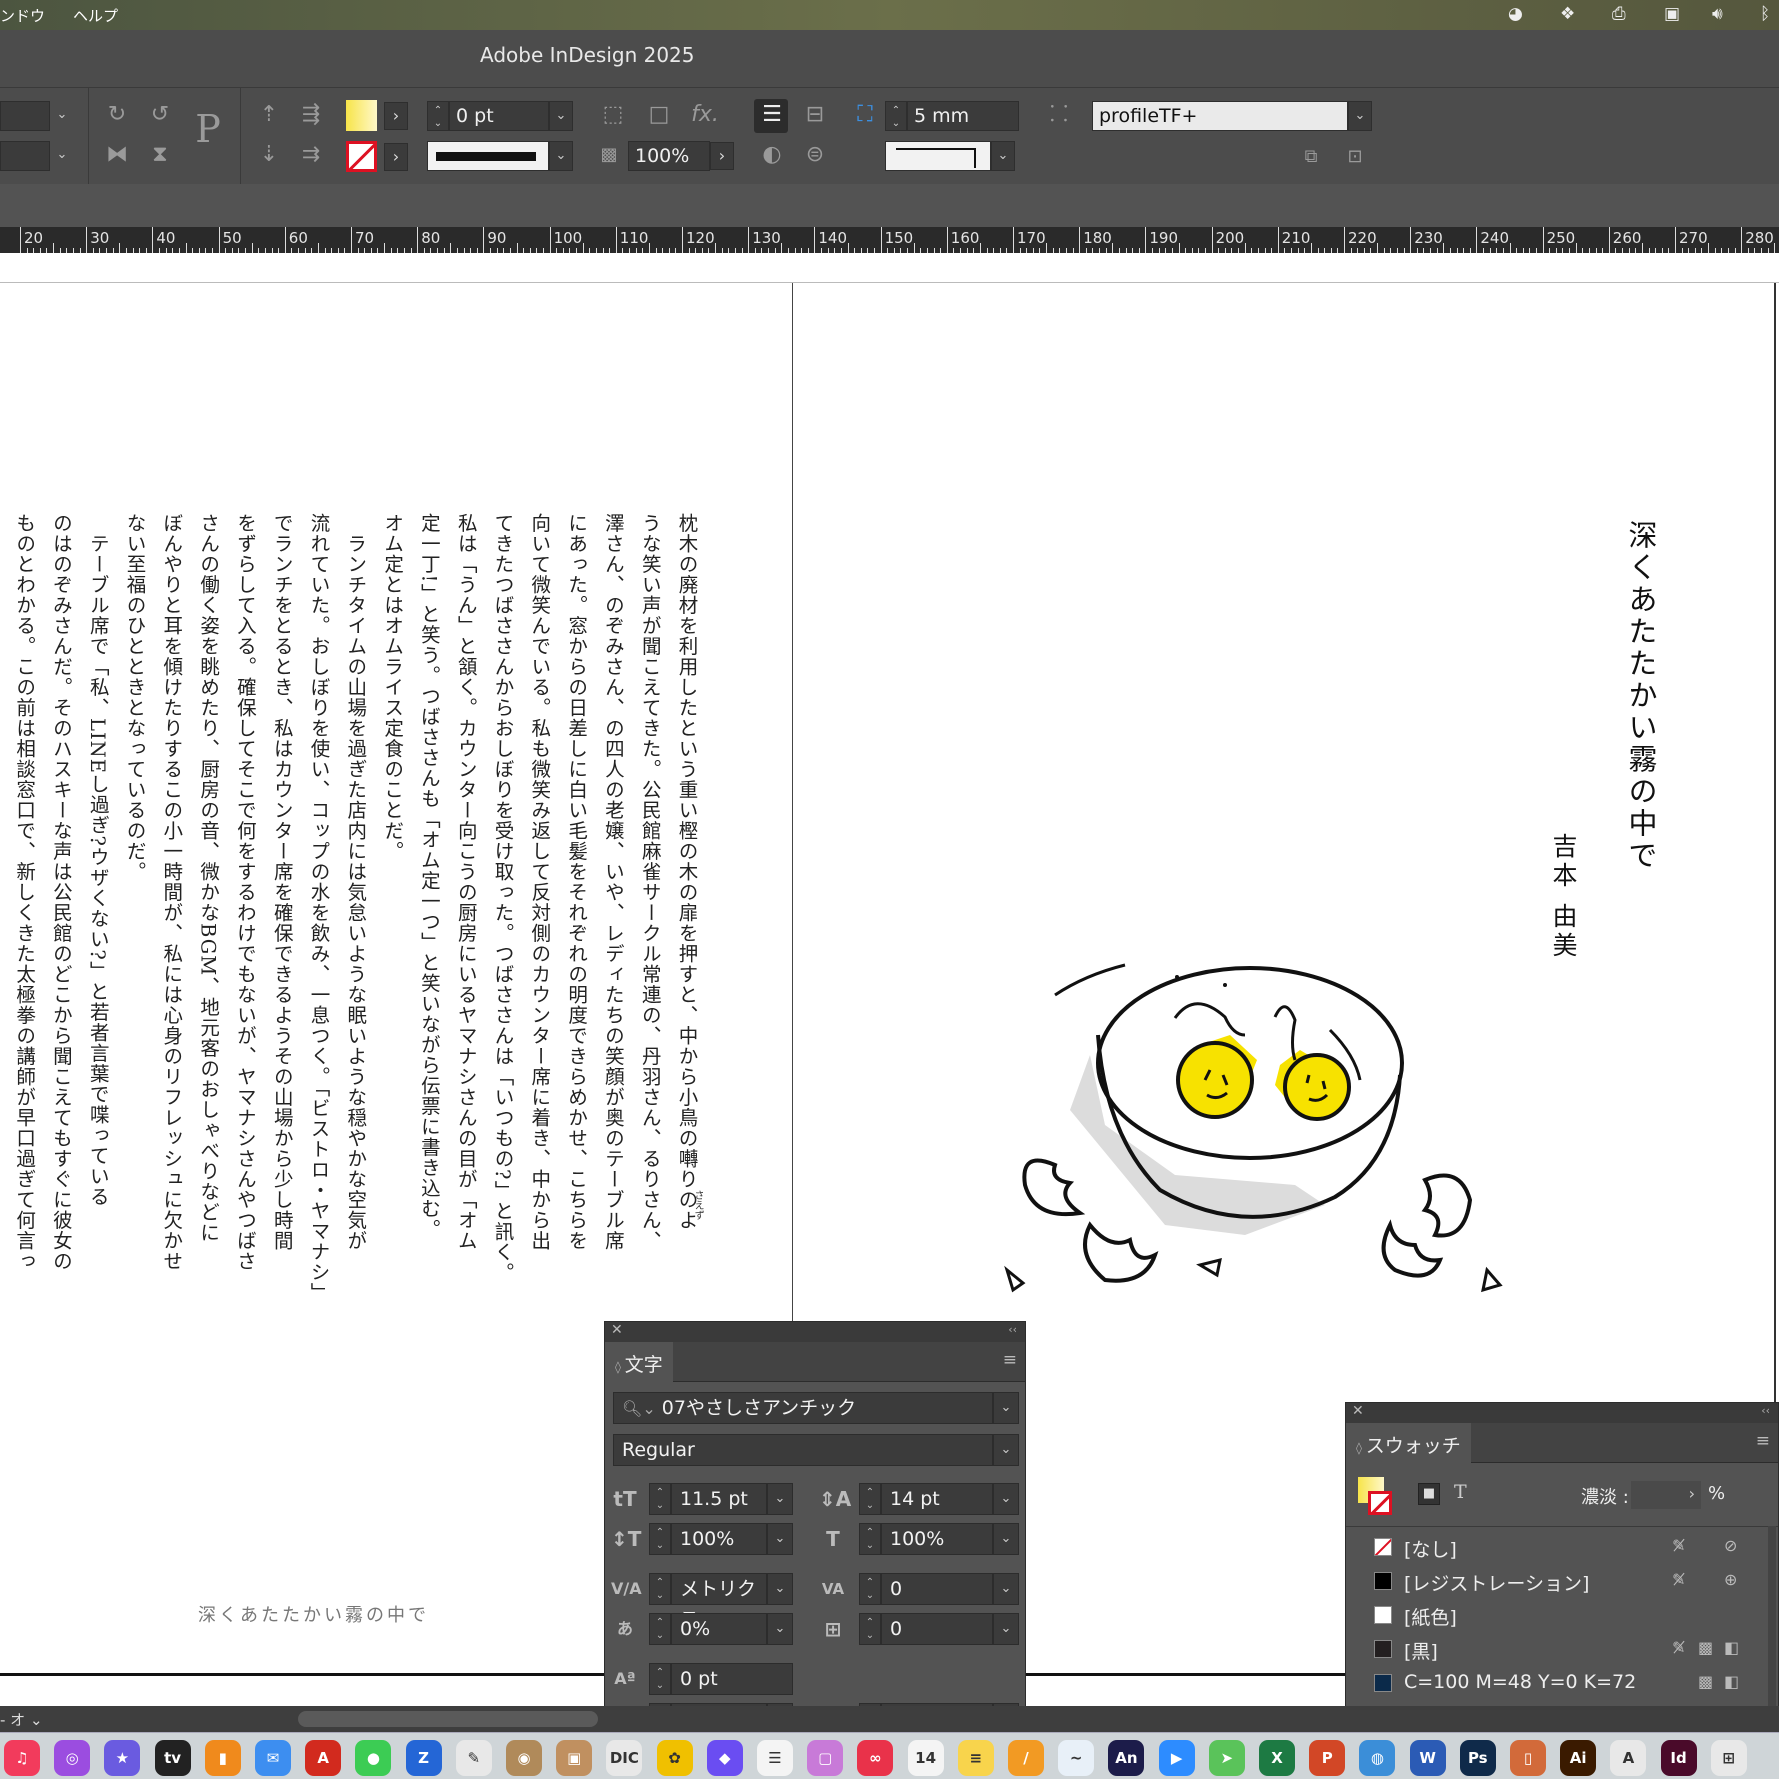 The width and height of the screenshot is (1779, 1779). Describe the element at coordinates (448, 1719) in the screenshot. I see `horizontal-scrollbar` at that location.